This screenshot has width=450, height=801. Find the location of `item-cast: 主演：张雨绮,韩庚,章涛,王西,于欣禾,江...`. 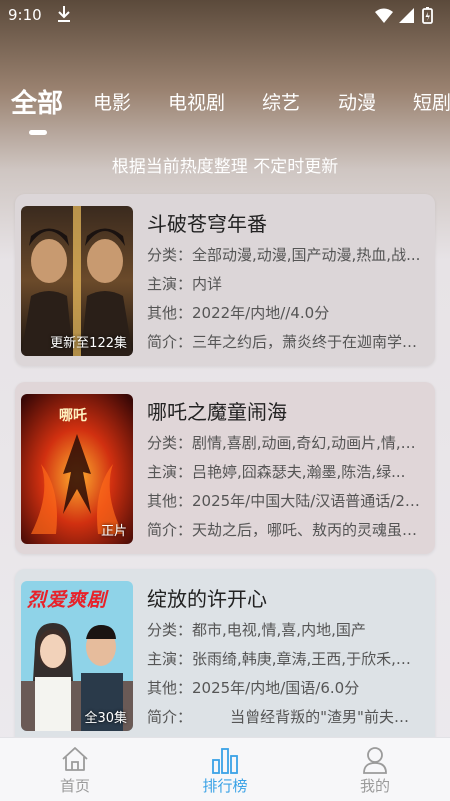

item-cast: 主演：张雨绮,韩庚,章涛,王西,于欣禾,江... is located at coordinates (284, 659).